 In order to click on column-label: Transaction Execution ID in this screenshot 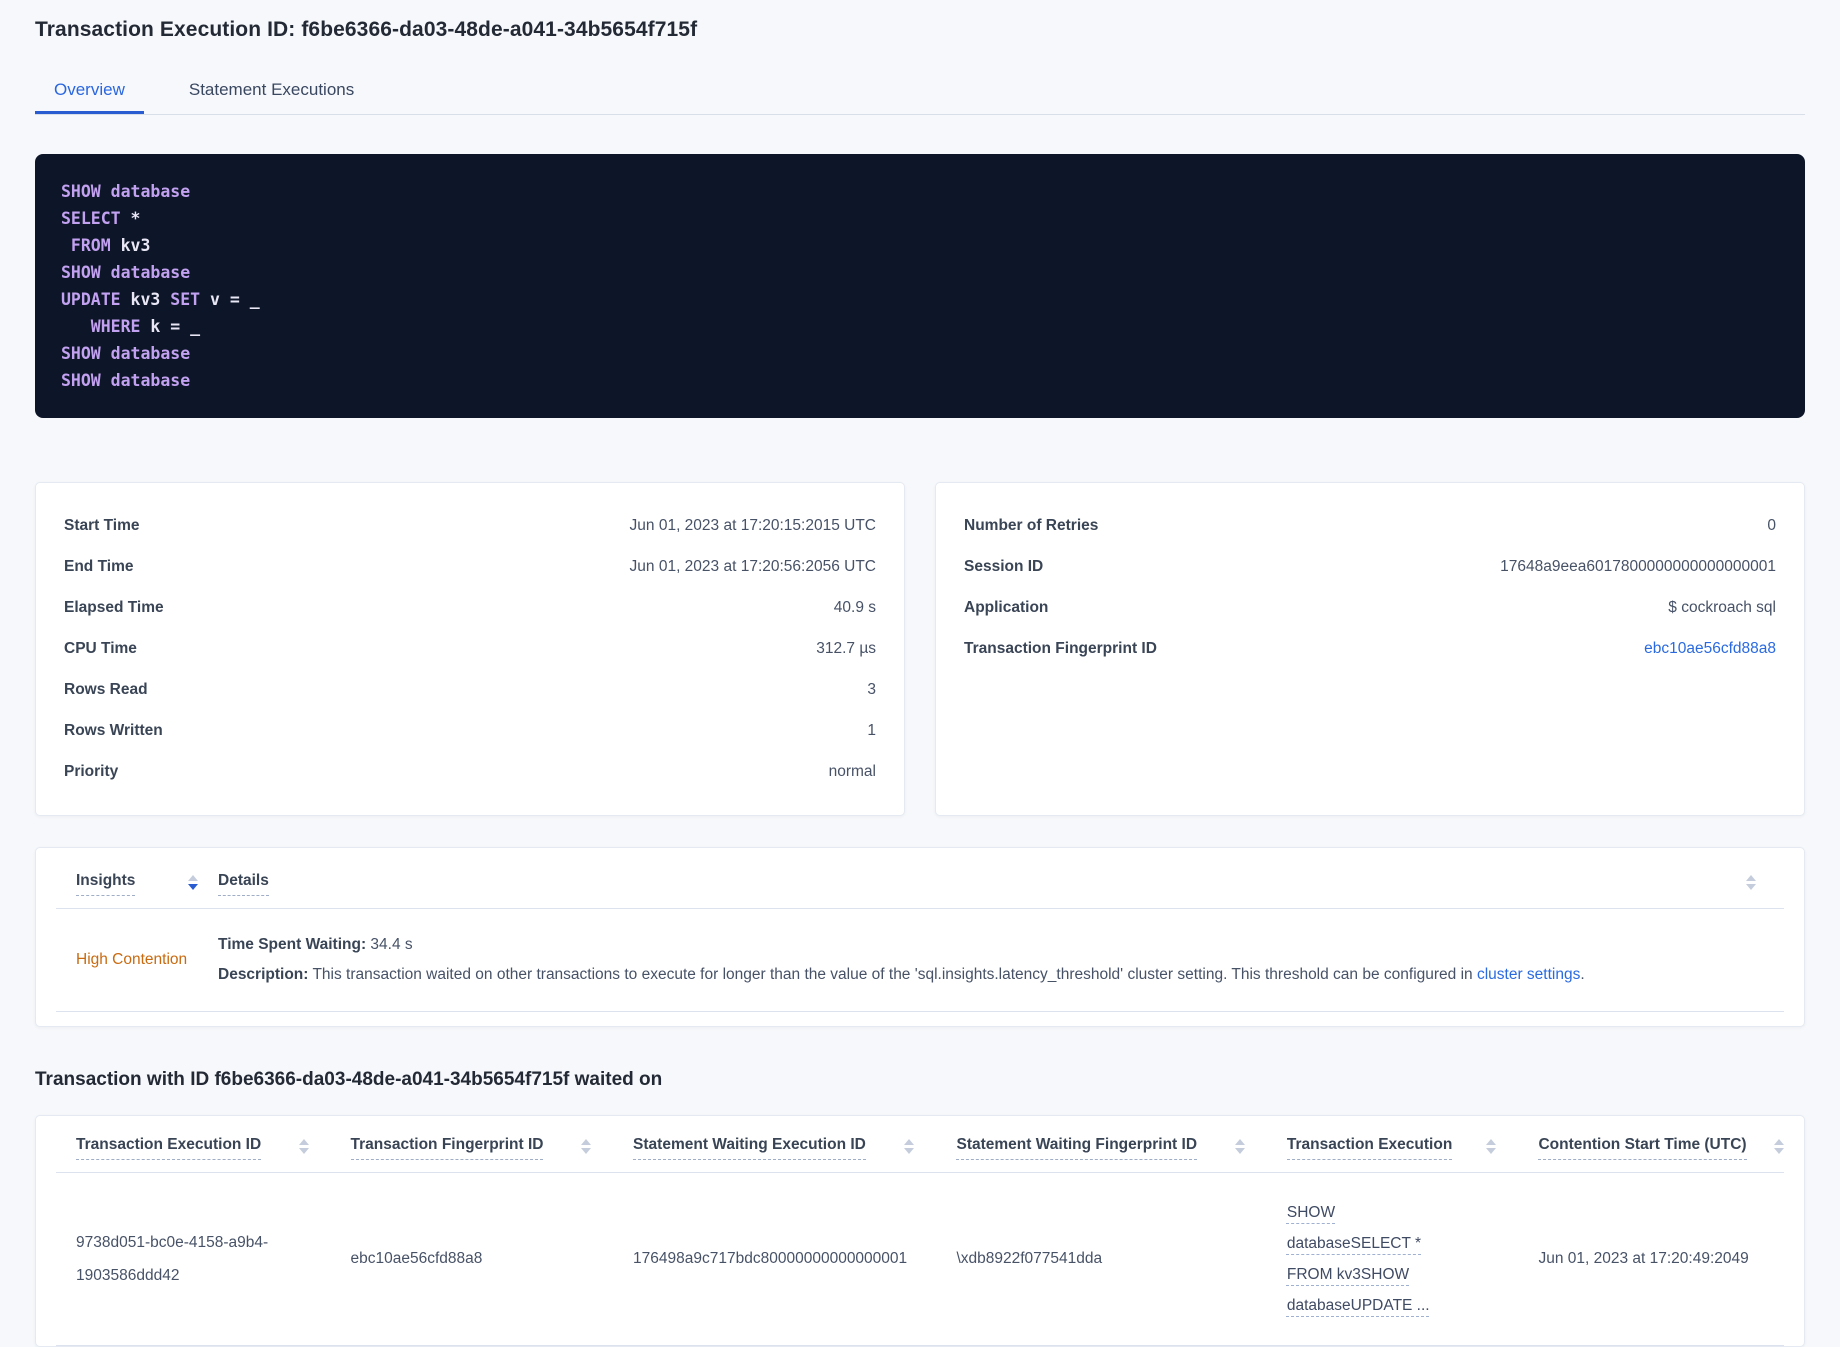, I will do `click(169, 1148)`.